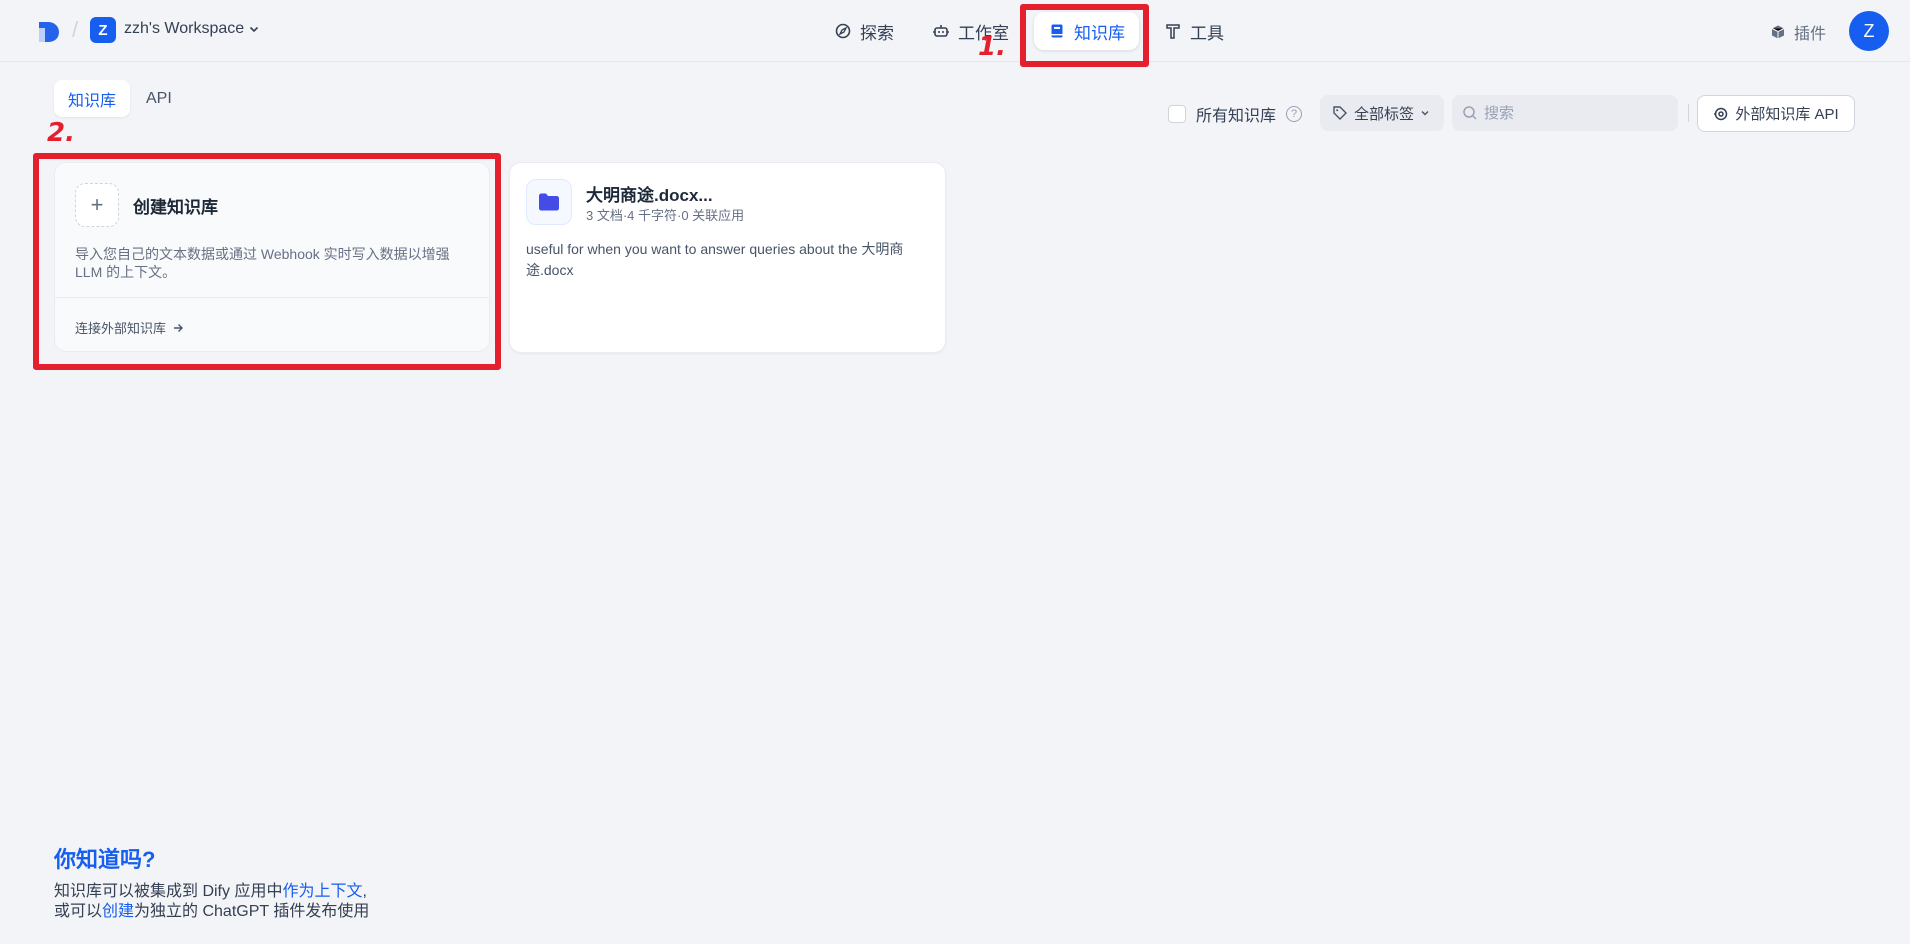 The image size is (1910, 944). I want to click on help-icon: ?, so click(1294, 114).